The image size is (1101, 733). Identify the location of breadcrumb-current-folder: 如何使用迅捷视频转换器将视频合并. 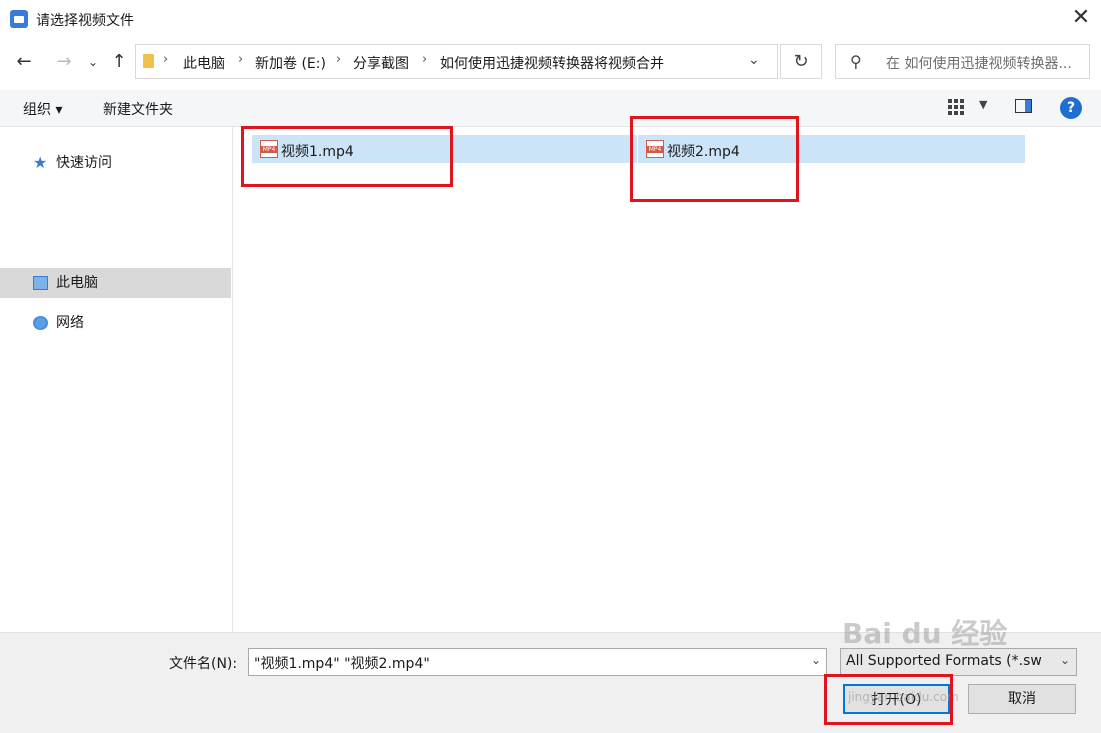
(552, 63).